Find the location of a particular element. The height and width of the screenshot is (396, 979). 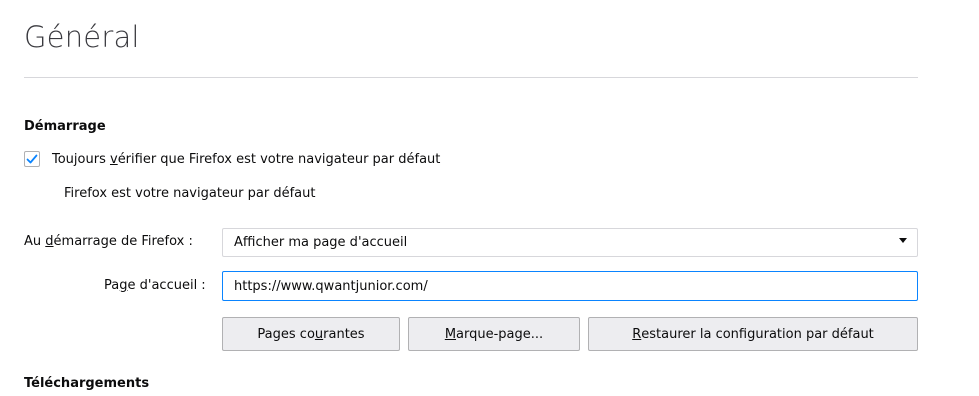

page-title: Général is located at coordinates (82, 37).